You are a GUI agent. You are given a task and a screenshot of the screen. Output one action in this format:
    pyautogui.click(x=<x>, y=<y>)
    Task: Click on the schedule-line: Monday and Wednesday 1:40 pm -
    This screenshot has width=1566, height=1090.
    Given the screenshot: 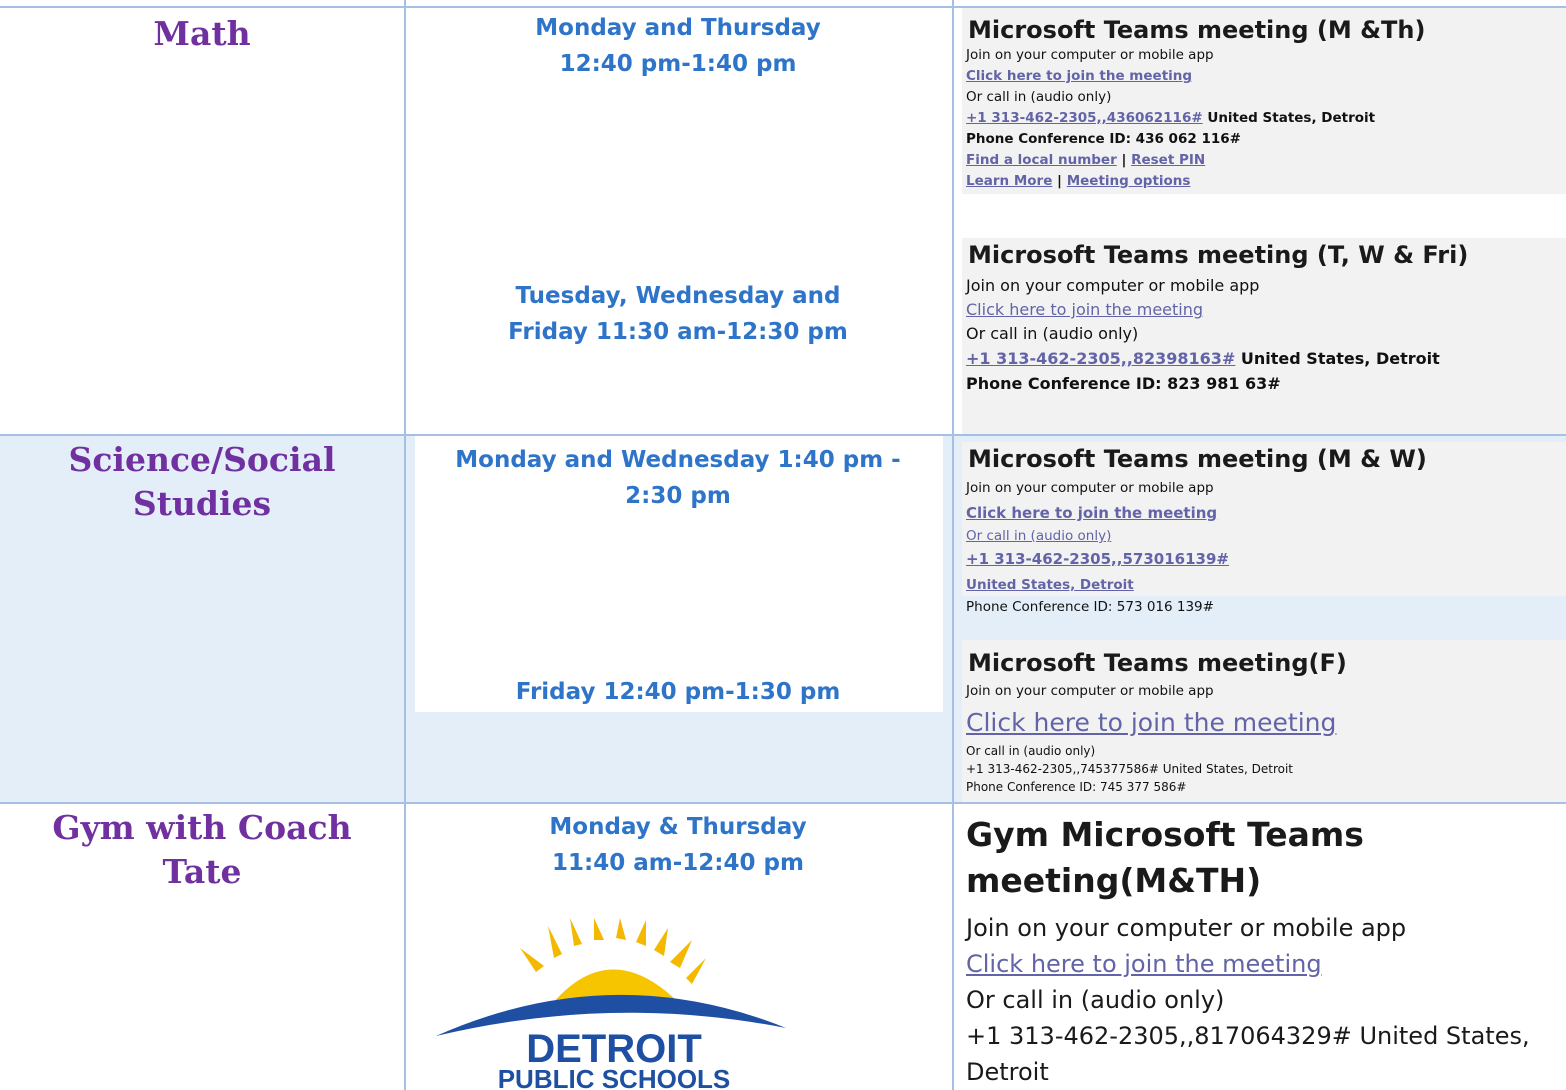 What is the action you would take?
    pyautogui.click(x=678, y=460)
    